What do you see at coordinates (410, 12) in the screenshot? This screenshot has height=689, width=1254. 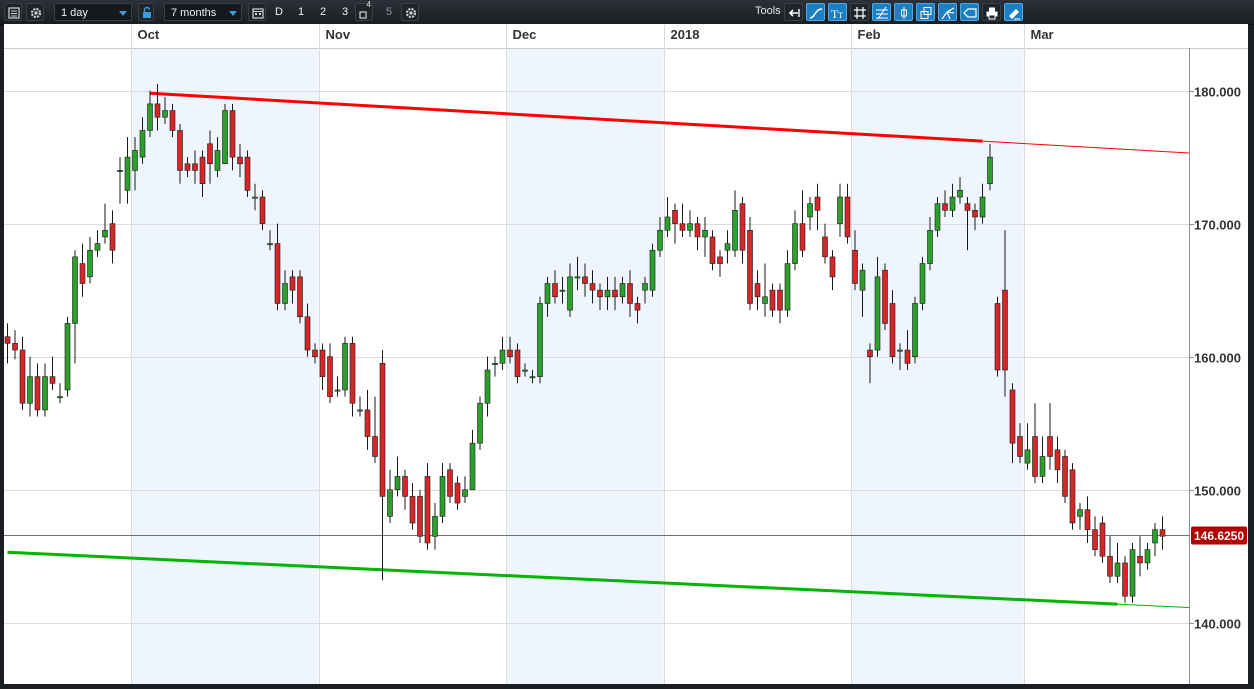 I see `chart-settings-gear-icon` at bounding box center [410, 12].